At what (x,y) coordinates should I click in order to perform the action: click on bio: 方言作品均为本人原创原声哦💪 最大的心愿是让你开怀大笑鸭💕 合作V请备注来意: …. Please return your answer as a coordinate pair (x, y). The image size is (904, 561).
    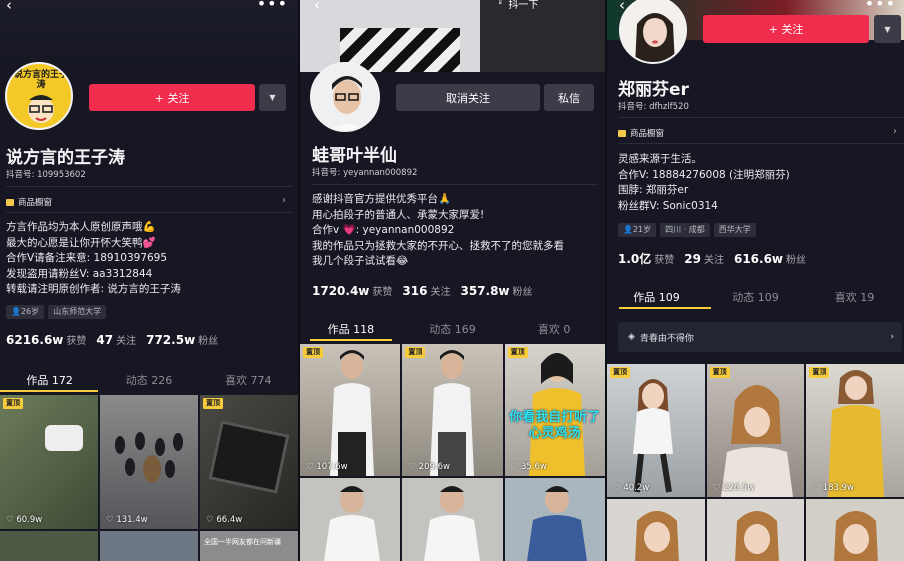
    Looking at the image, I should click on (93, 259).